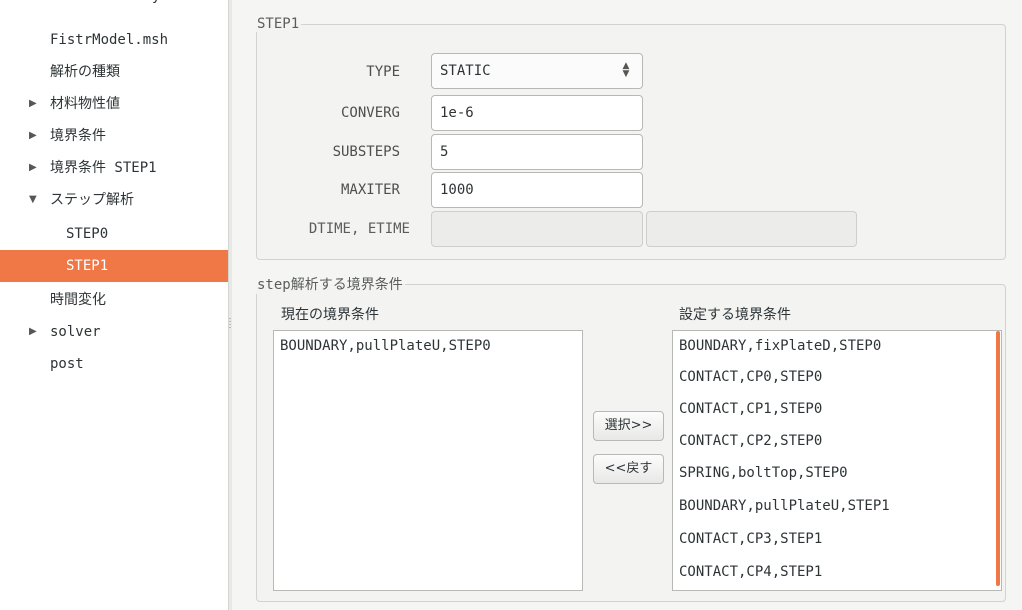  What do you see at coordinates (114, 266) in the screenshot?
I see `tree-item-step1: STEP1` at bounding box center [114, 266].